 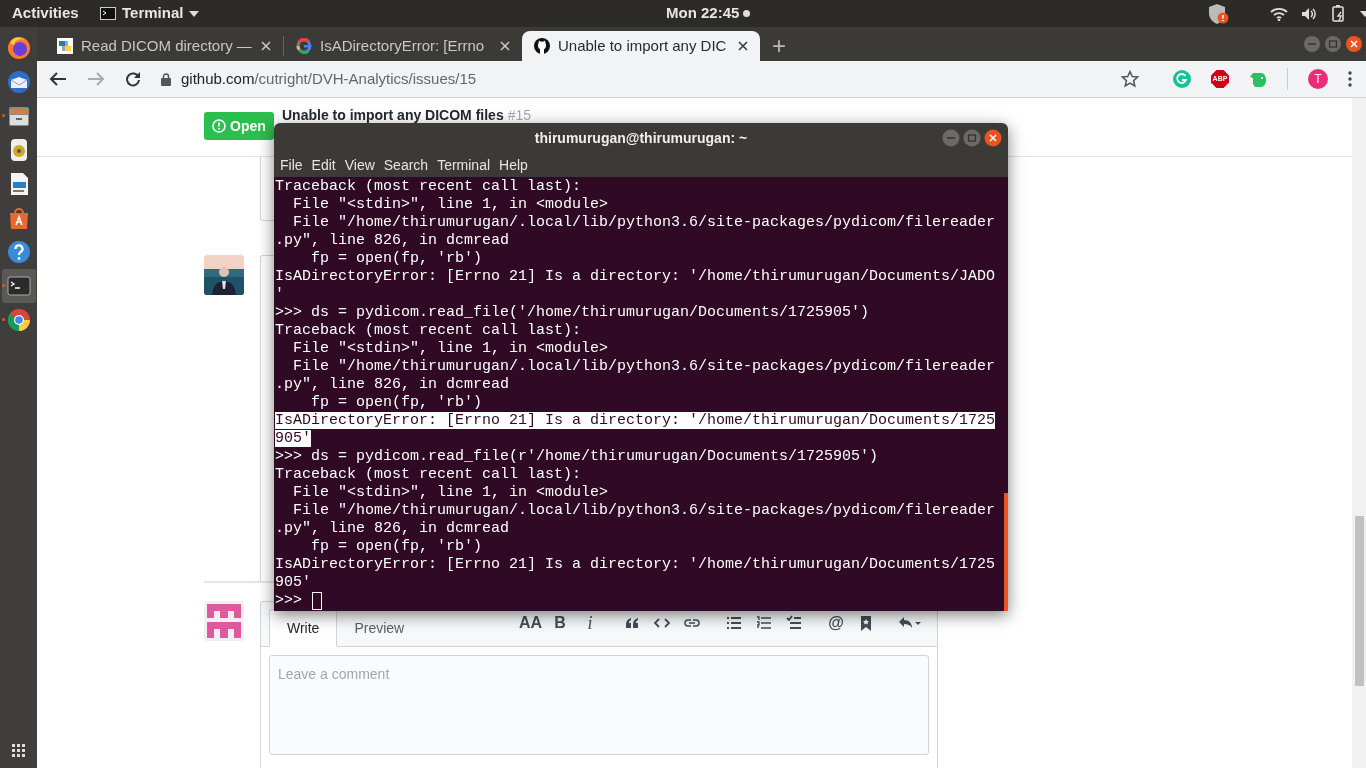 What do you see at coordinates (1310, 13) in the screenshot?
I see `volume-icon` at bounding box center [1310, 13].